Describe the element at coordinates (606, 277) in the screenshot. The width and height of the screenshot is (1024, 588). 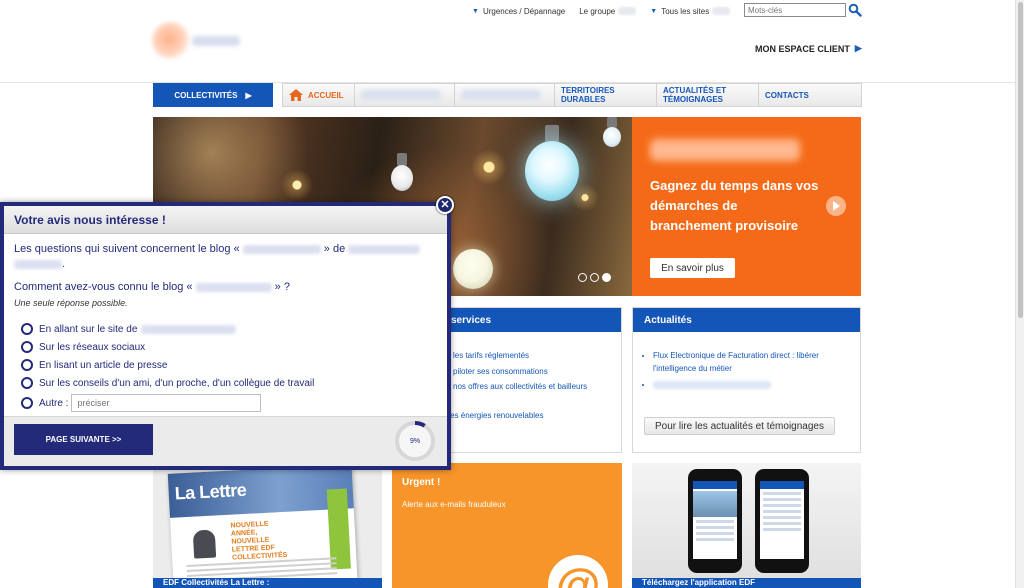
I see `carousel-dot-active` at that location.